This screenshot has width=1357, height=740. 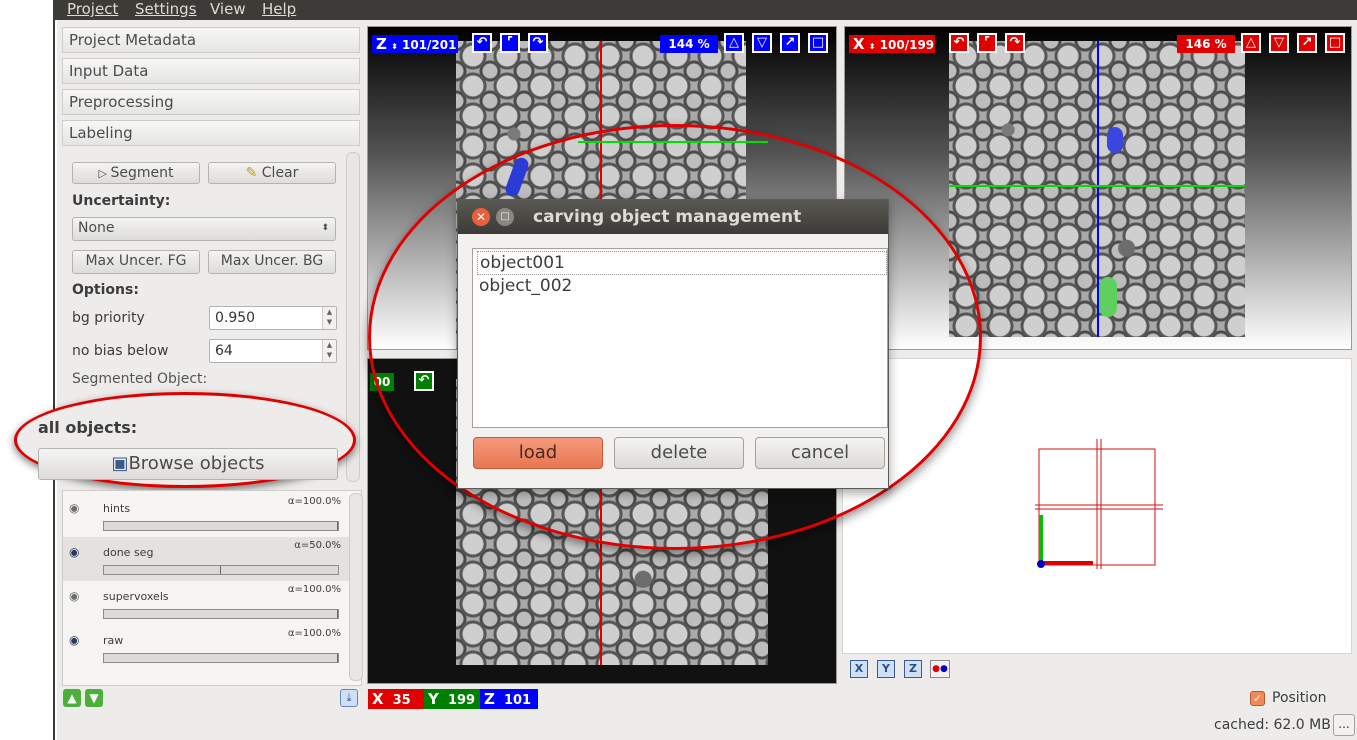 I want to click on cache-status: cached: 62.0 MB, so click(x=1272, y=725).